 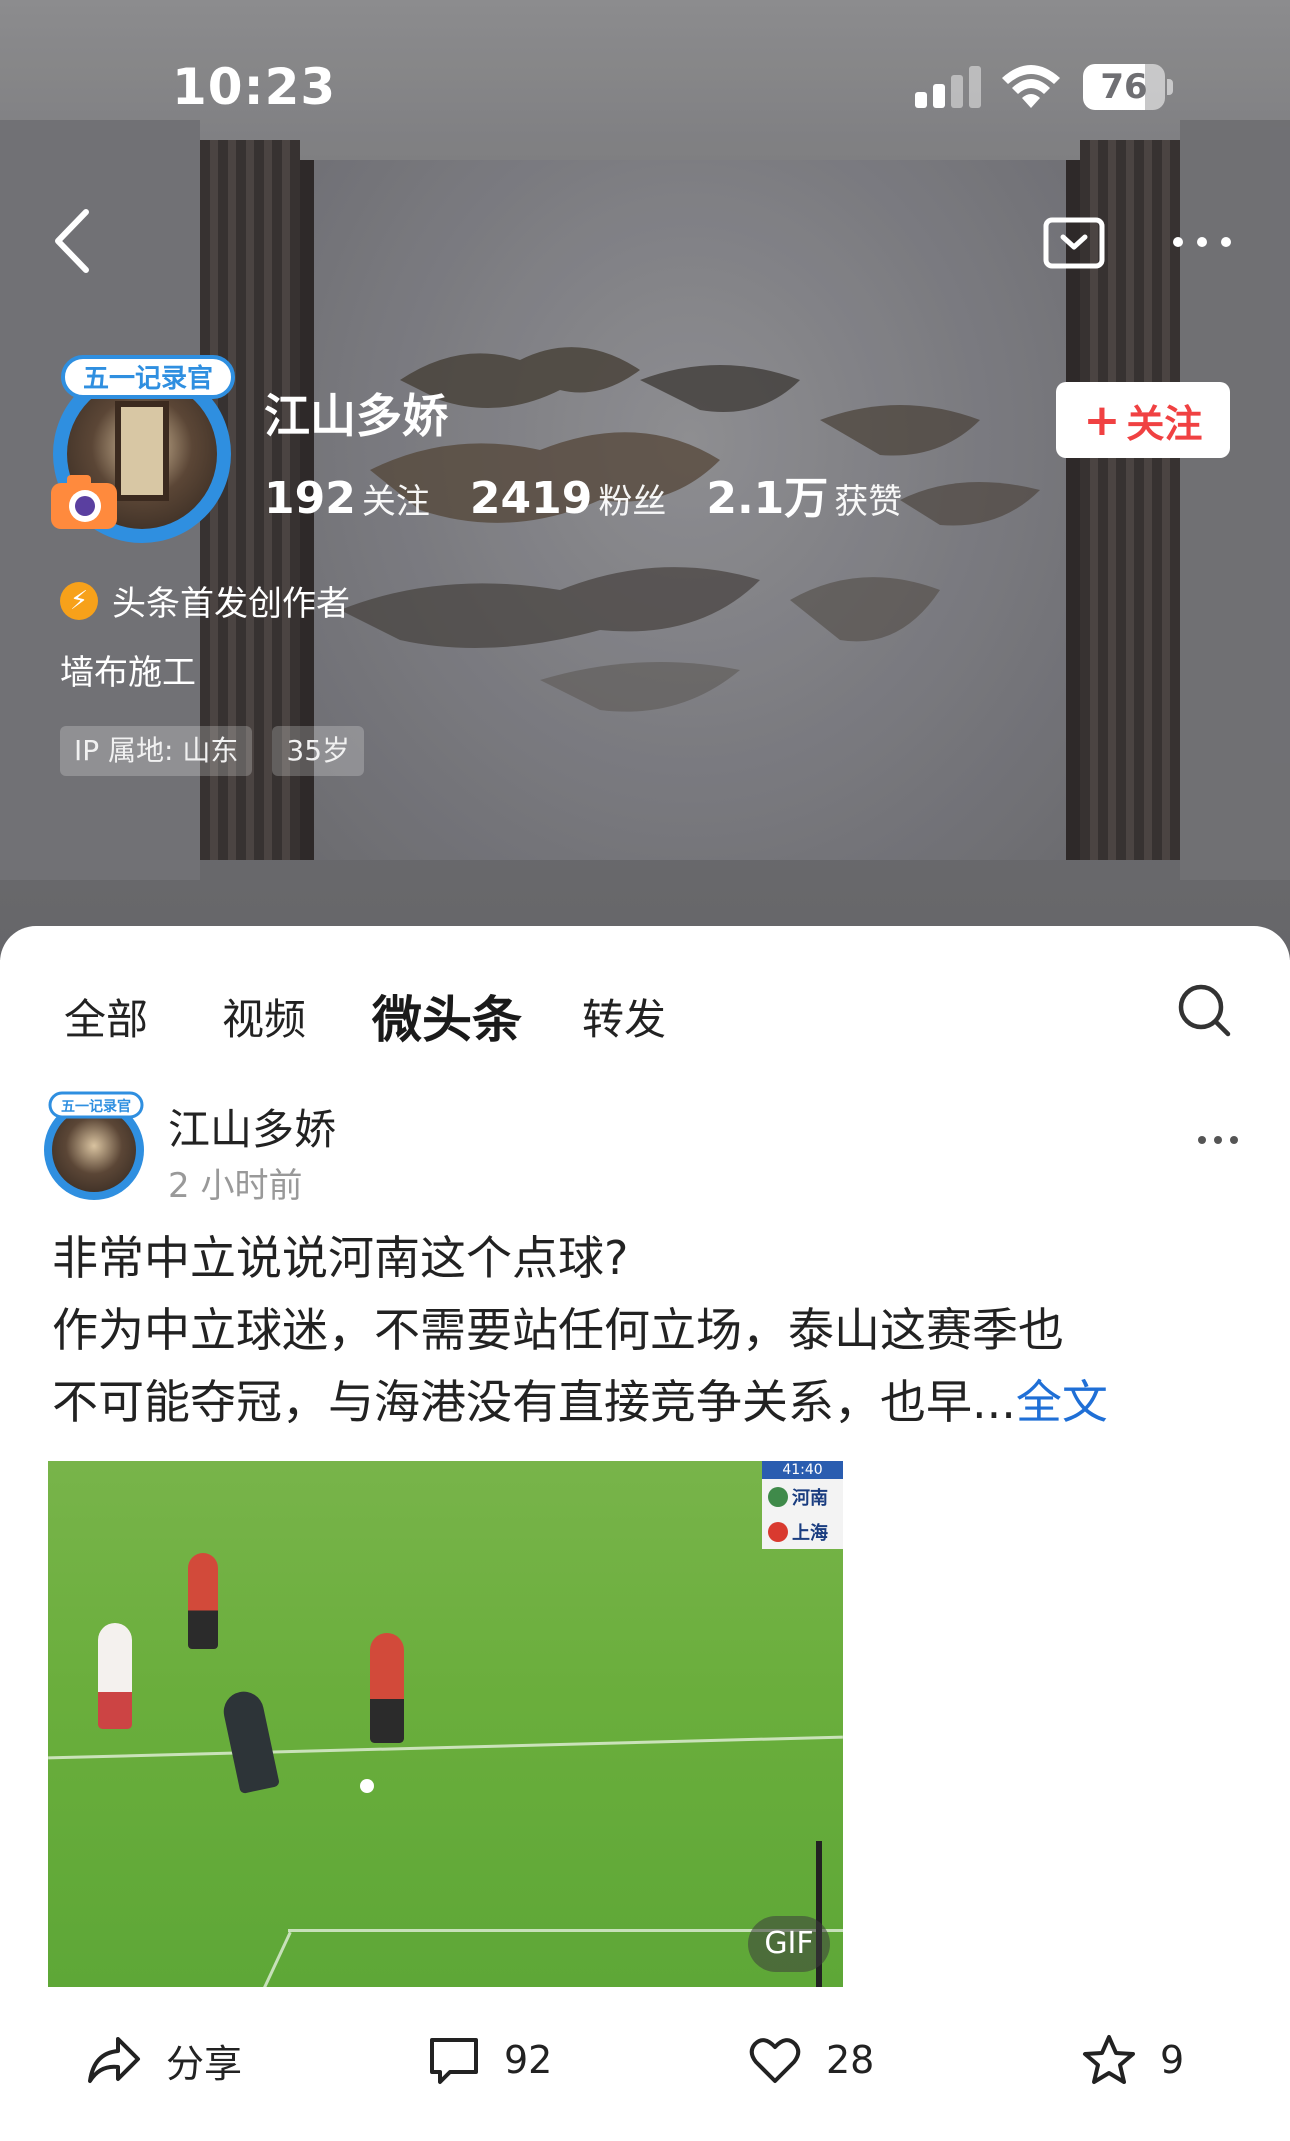 I want to click on more-options-icon, so click(x=1202, y=242).